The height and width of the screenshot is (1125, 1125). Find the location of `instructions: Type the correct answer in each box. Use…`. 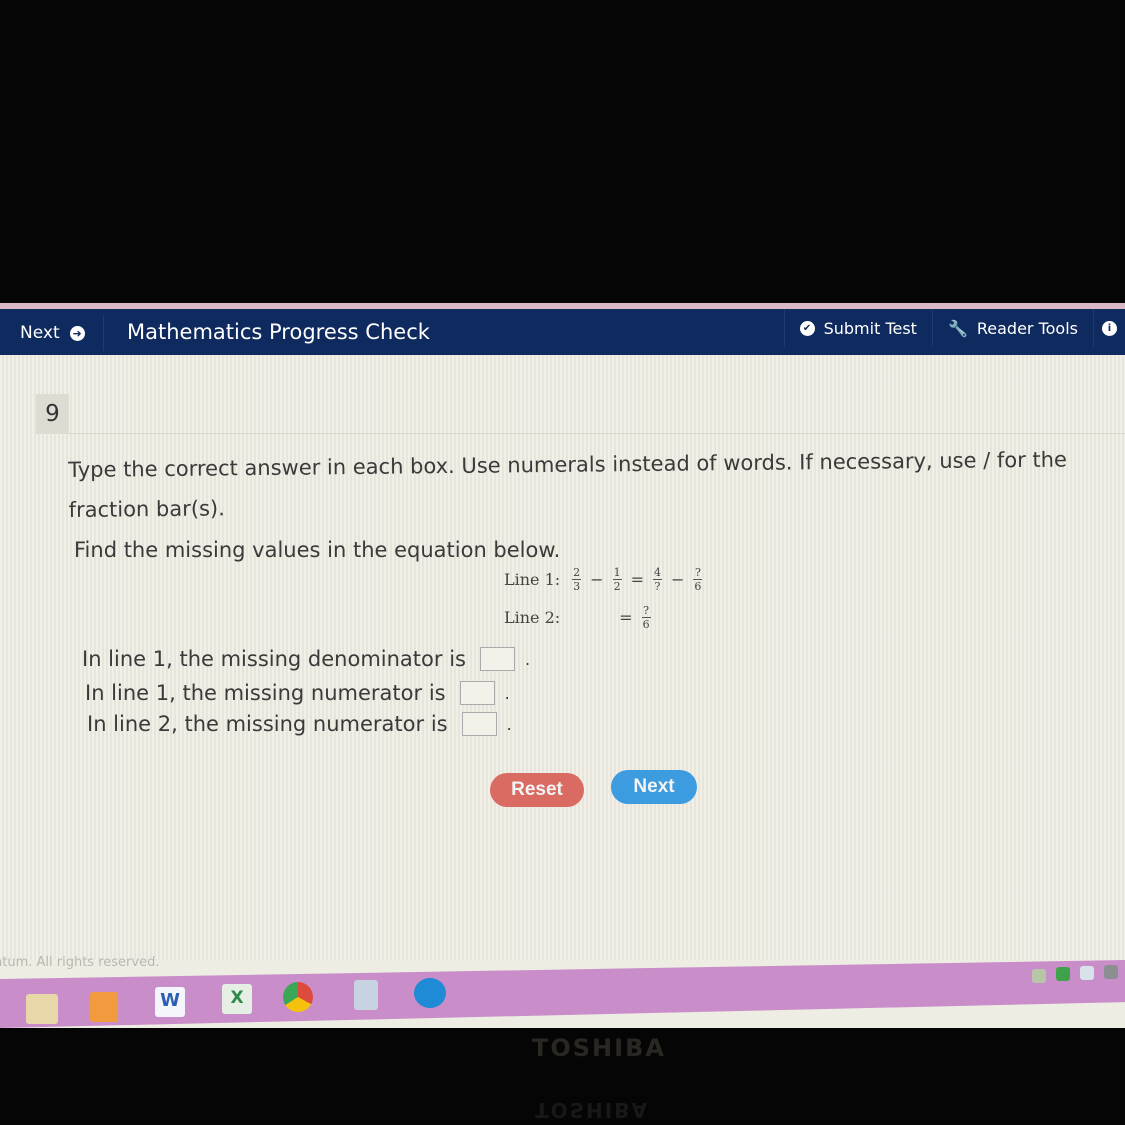

instructions: Type the correct answer in each box. Use… is located at coordinates (568, 484).